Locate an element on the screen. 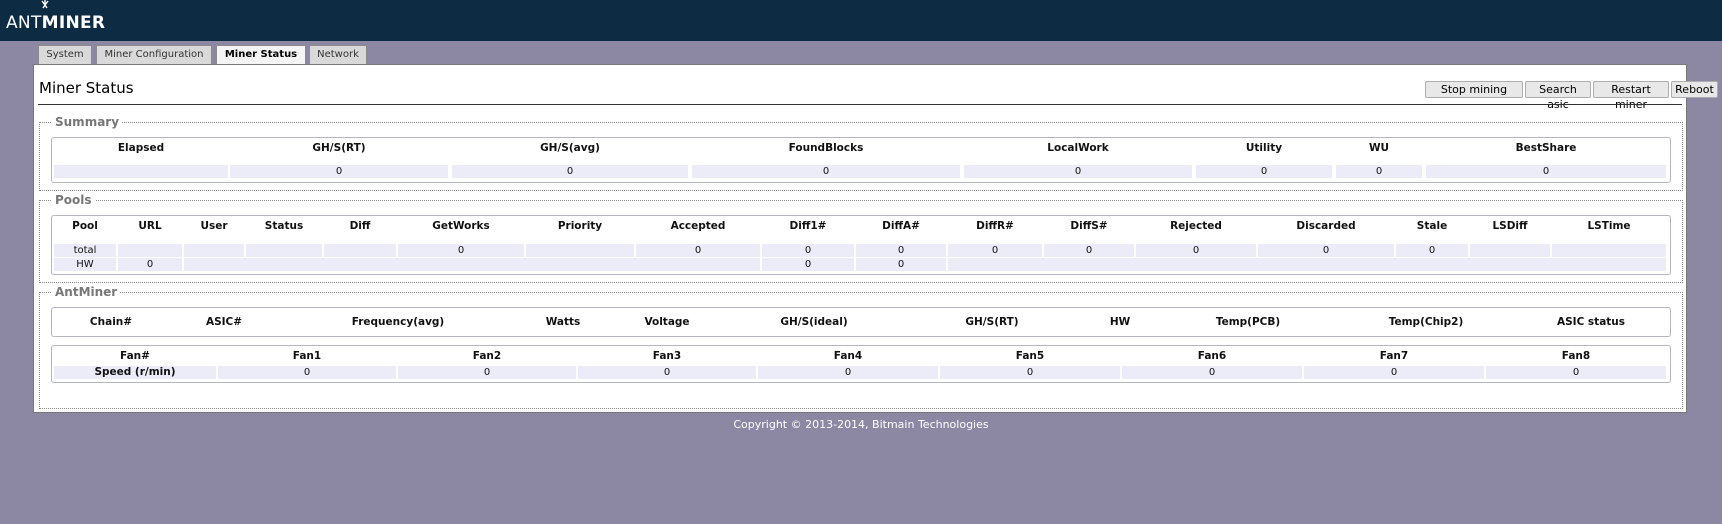 The image size is (1722, 524). pools-header-cell: DiffA# is located at coordinates (901, 226).